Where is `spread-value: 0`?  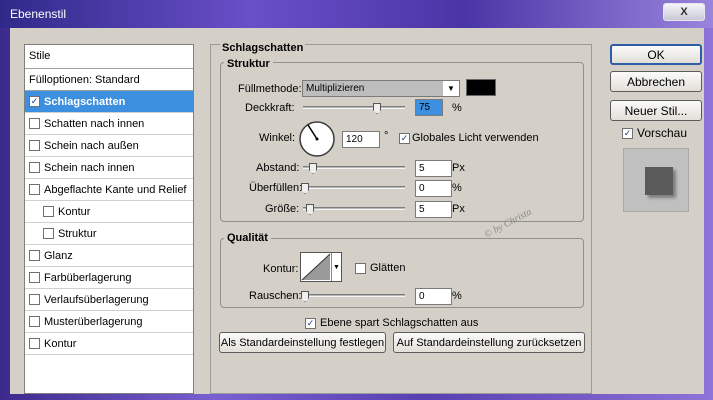 spread-value: 0 is located at coordinates (422, 188).